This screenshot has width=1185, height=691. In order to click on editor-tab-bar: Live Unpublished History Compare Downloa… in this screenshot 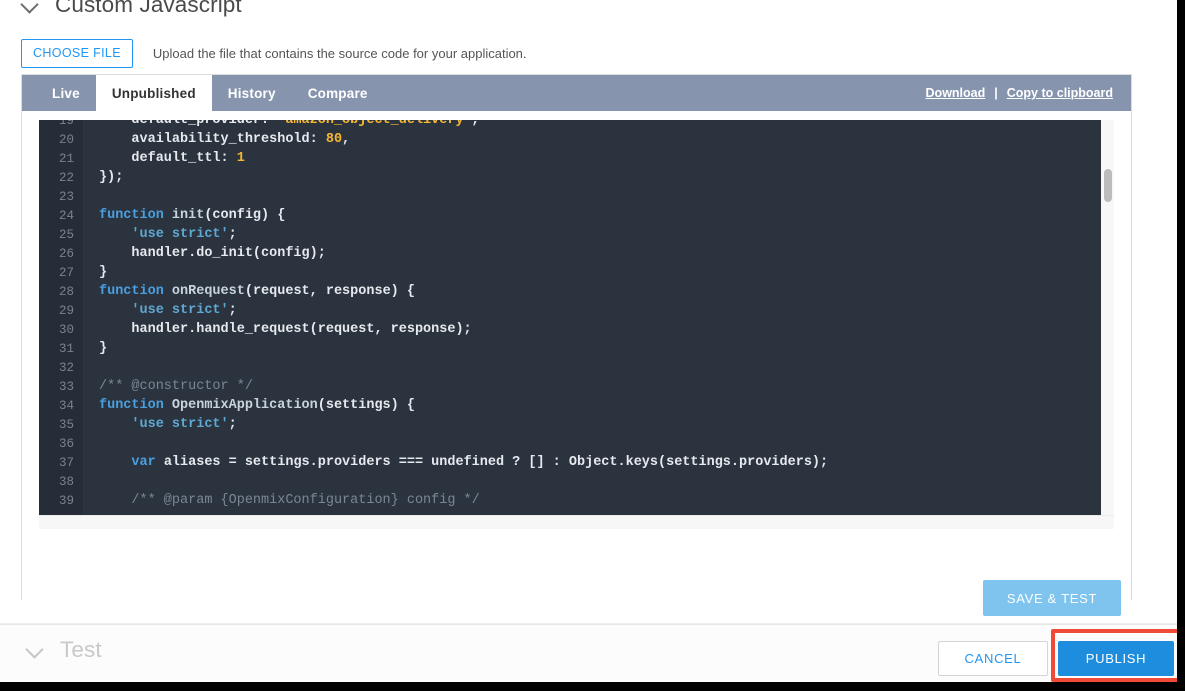, I will do `click(576, 93)`.